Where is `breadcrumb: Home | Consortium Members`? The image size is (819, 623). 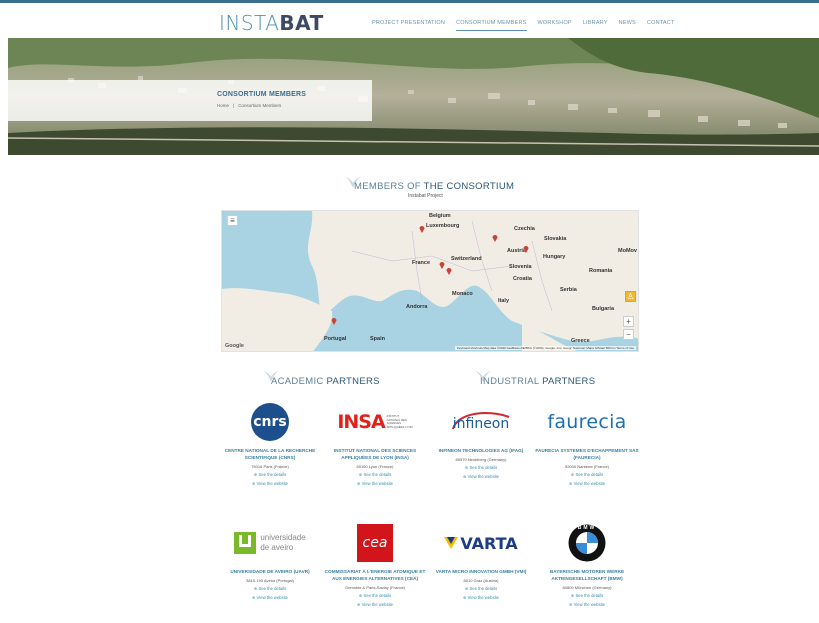 breadcrumb: Home | Consortium Members is located at coordinates (249, 105).